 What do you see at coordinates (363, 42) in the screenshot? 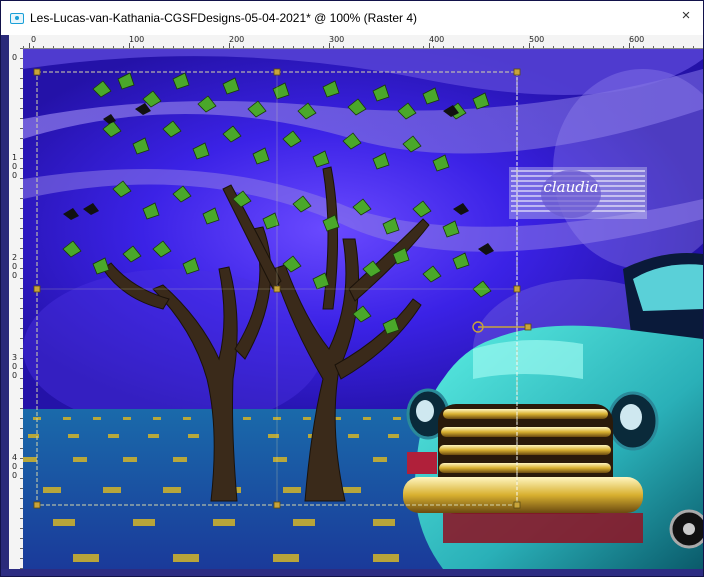
I see `horizontal-ruler: 0 100 200 300 400 500 600` at bounding box center [363, 42].